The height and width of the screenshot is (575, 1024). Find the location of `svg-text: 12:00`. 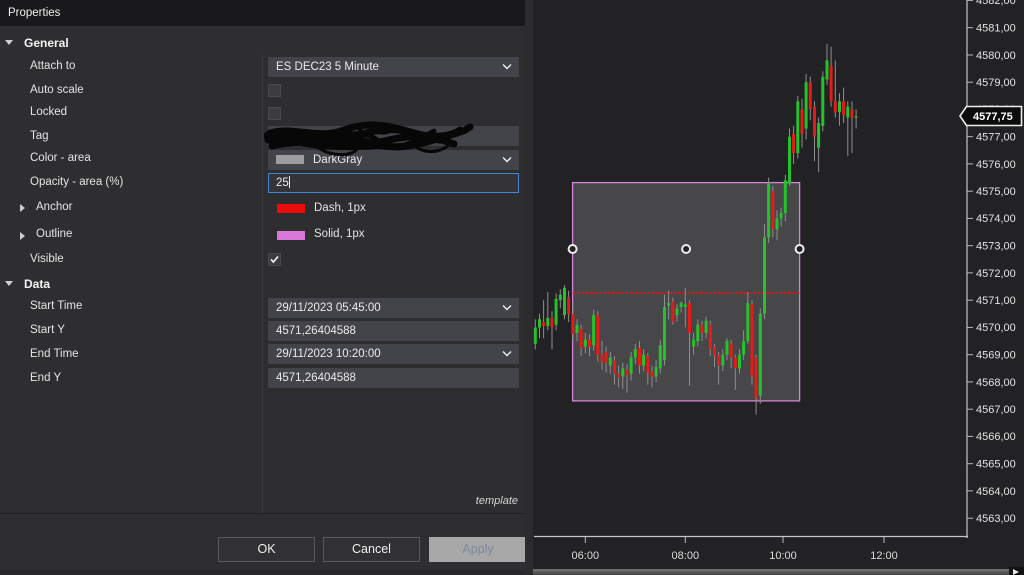

svg-text: 12:00 is located at coordinates (884, 556).